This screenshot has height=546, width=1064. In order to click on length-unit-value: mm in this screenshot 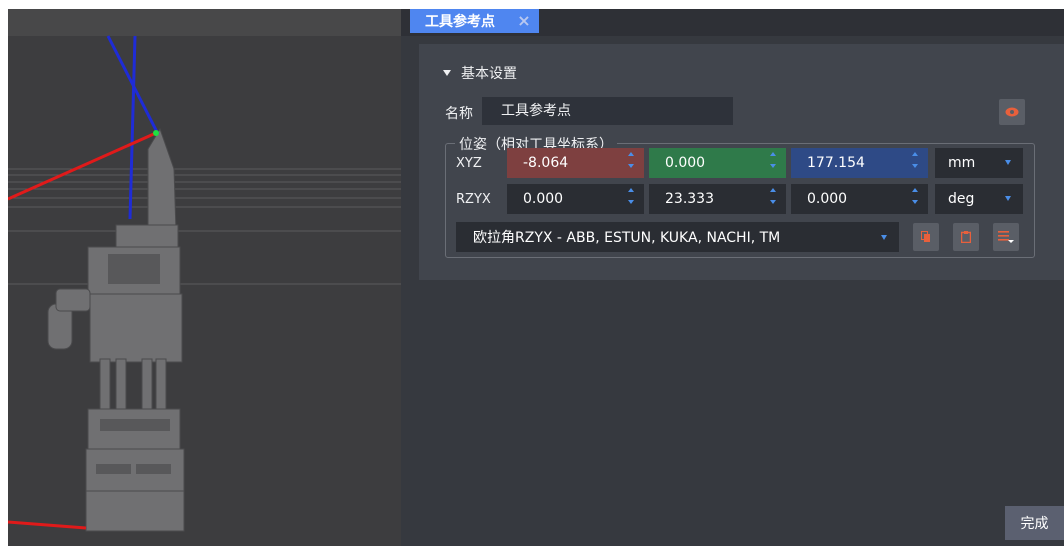, I will do `click(962, 163)`.